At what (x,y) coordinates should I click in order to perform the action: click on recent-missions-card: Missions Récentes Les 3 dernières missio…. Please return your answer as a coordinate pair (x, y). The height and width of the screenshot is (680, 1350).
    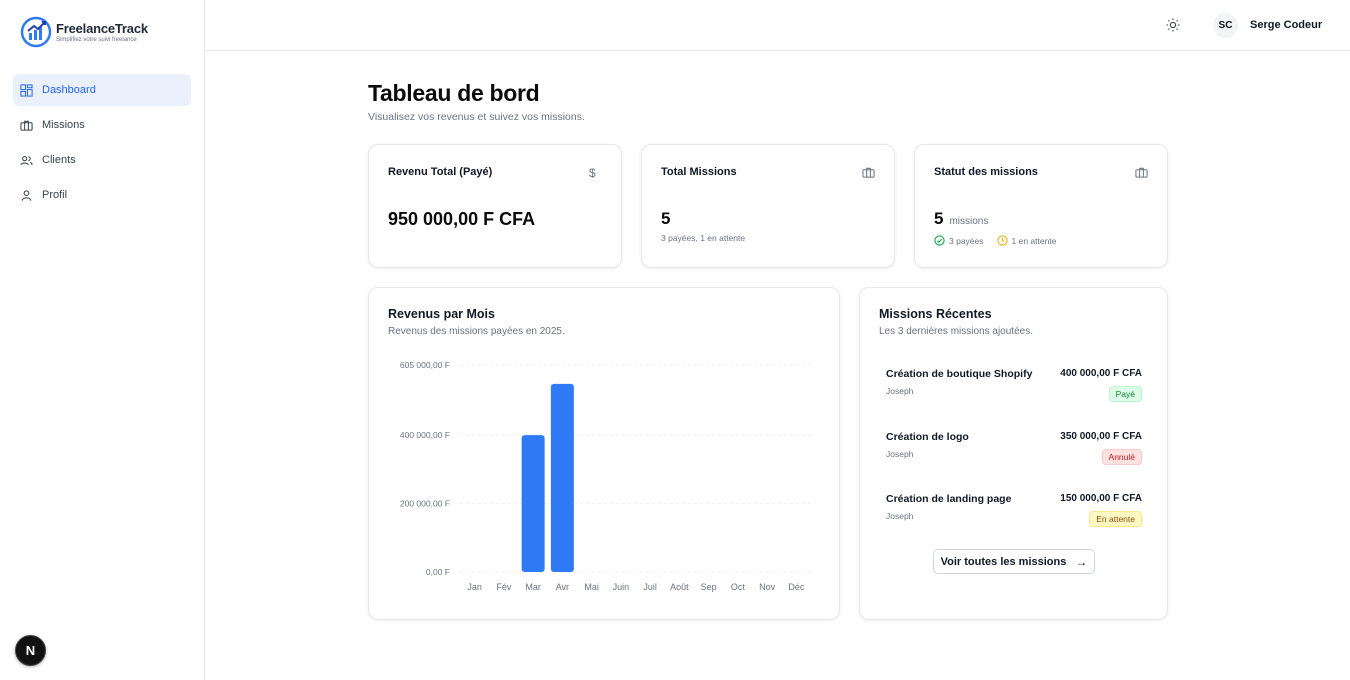
    Looking at the image, I should click on (1013, 453).